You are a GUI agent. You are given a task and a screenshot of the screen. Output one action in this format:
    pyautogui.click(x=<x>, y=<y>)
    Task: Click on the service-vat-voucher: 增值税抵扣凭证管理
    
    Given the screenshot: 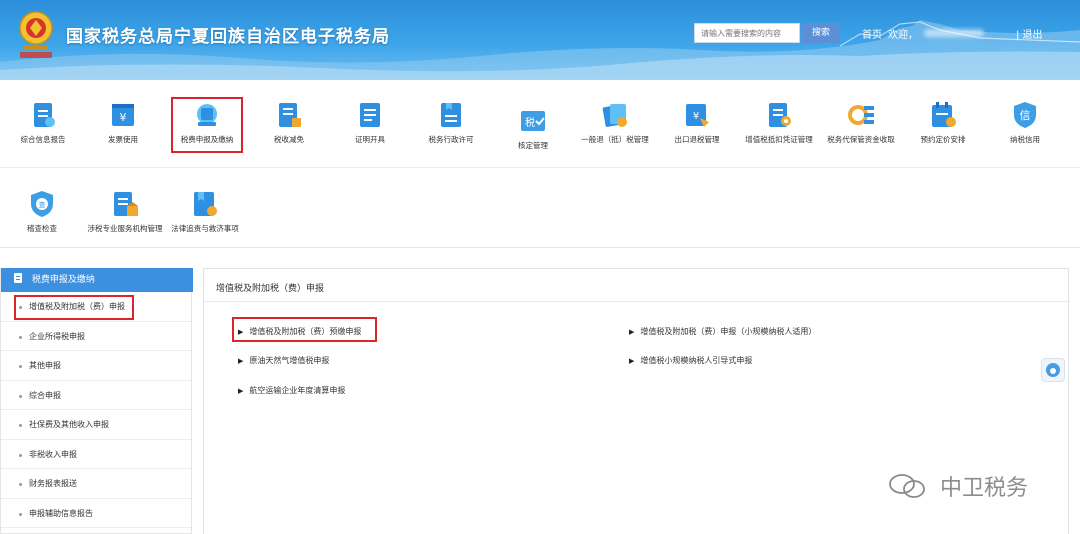 What is the action you would take?
    pyautogui.click(x=779, y=122)
    